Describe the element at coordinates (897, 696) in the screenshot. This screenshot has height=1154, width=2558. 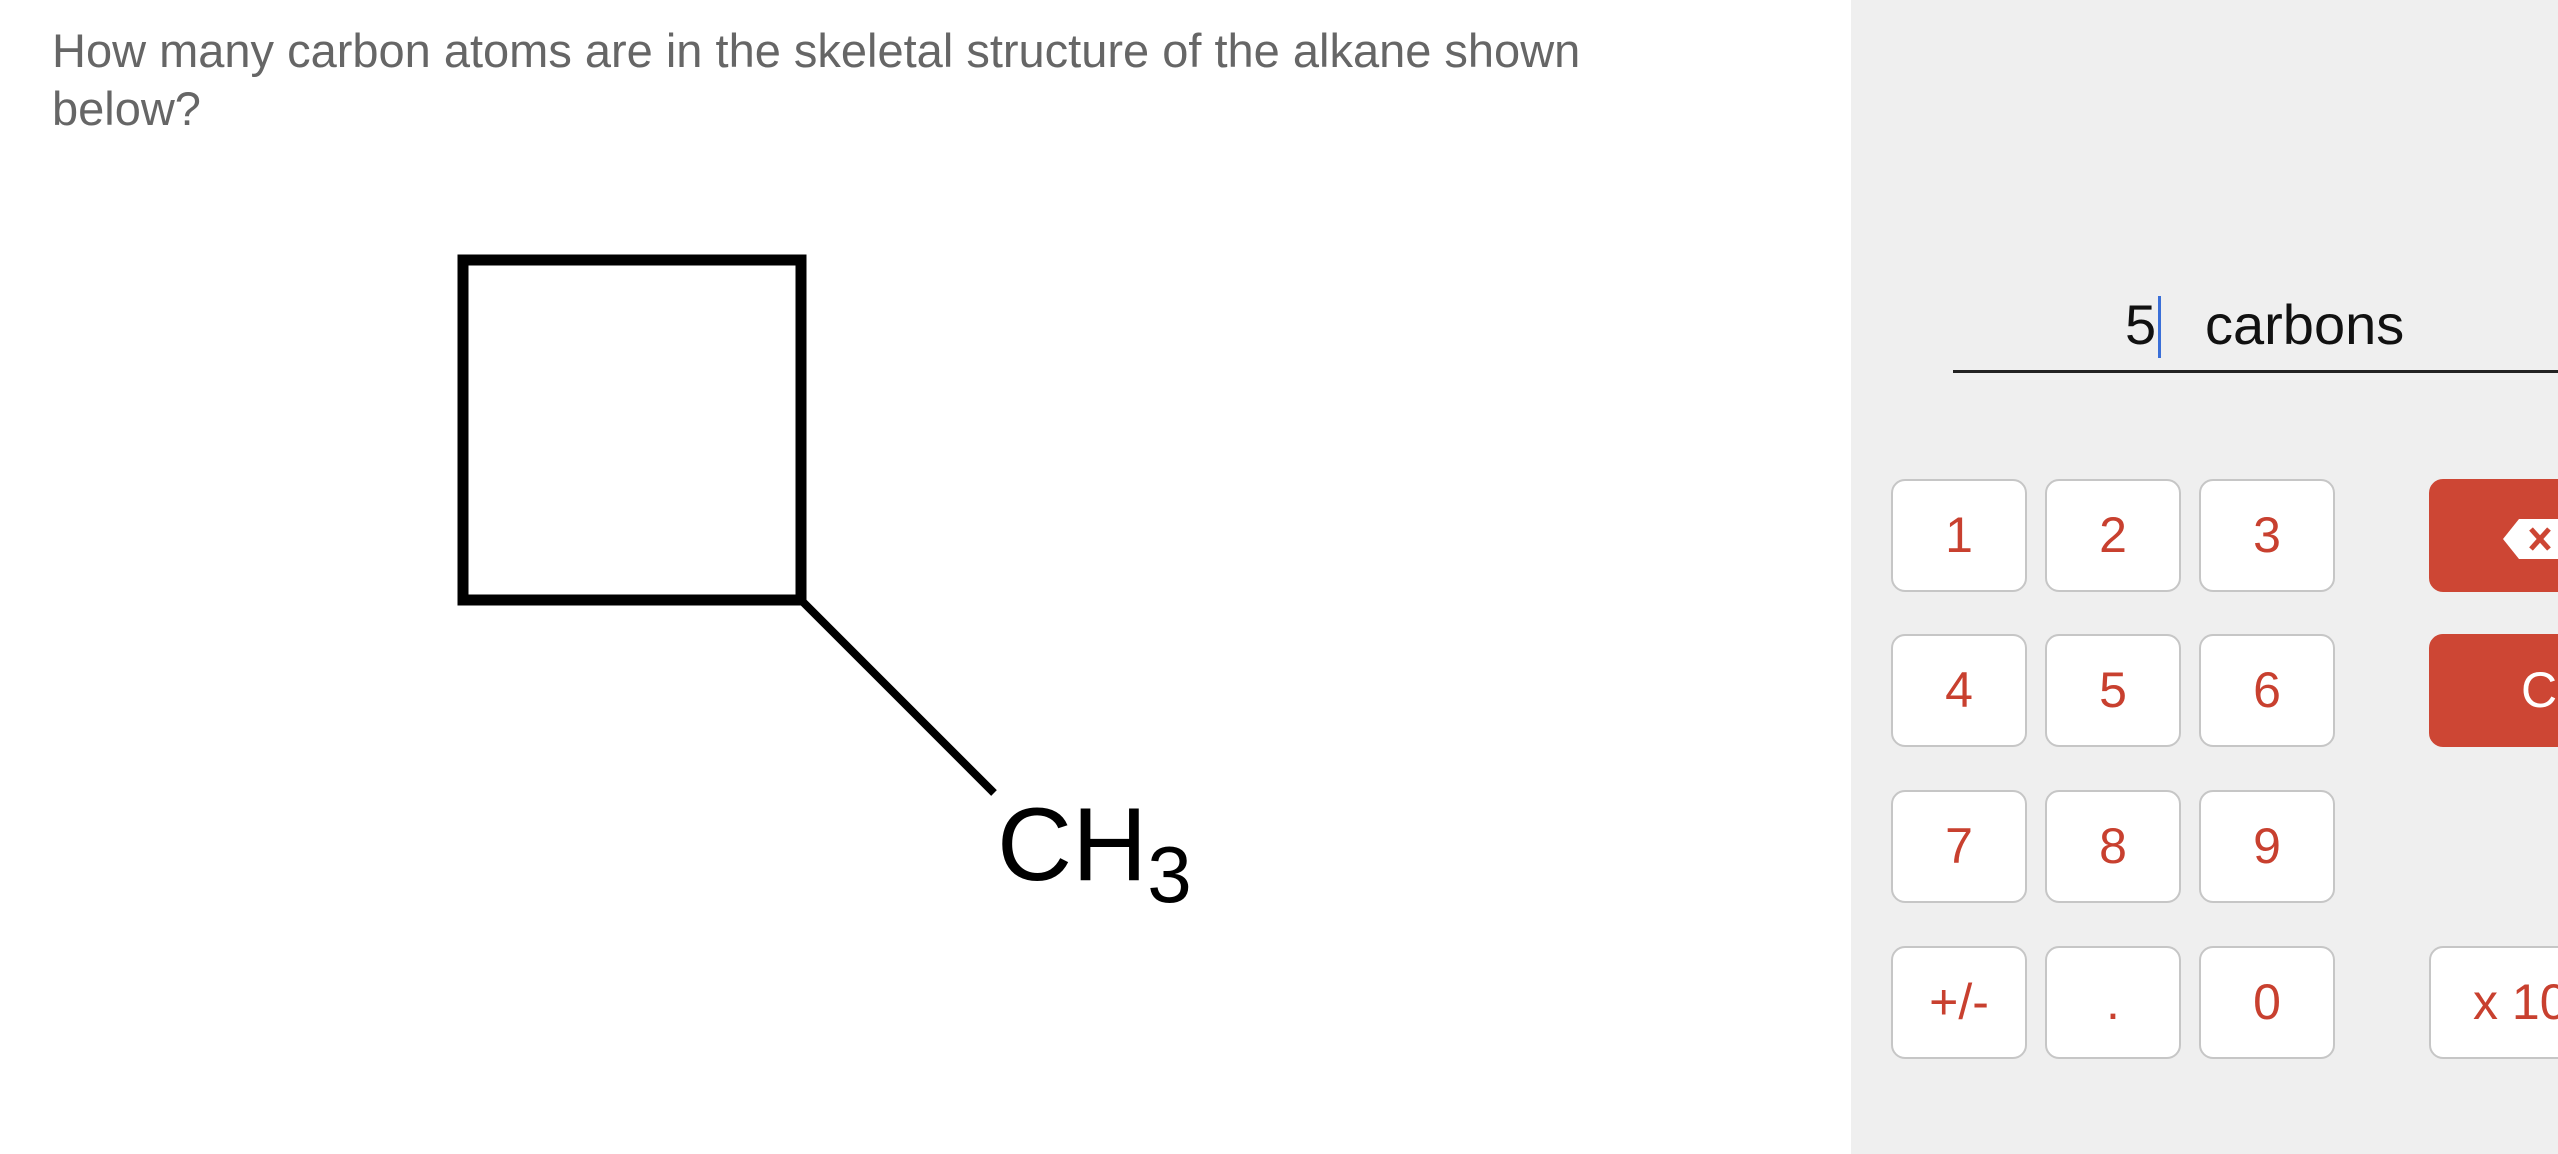
I see `methyl-bond` at that location.